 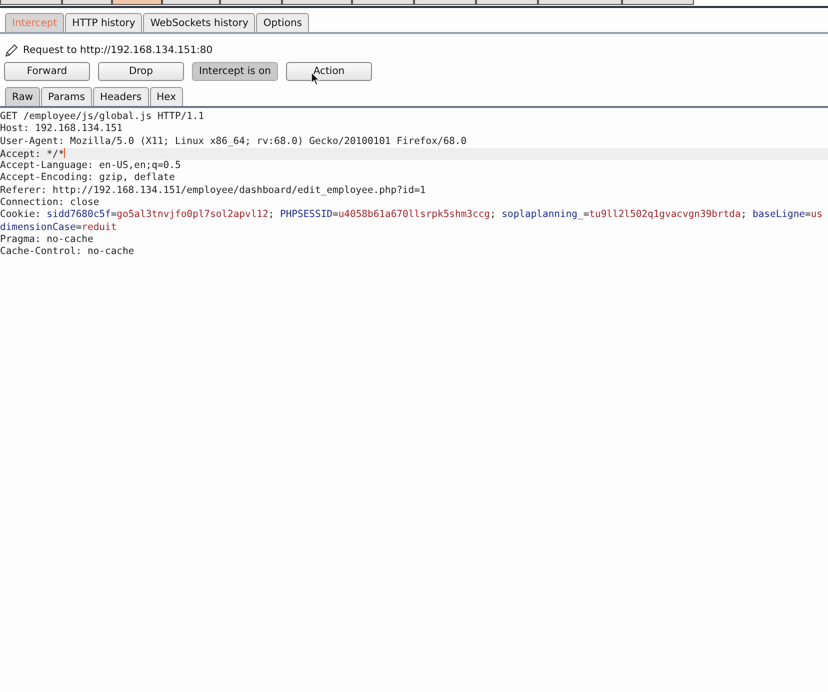 I want to click on action-button: Drop, so click(x=141, y=71).